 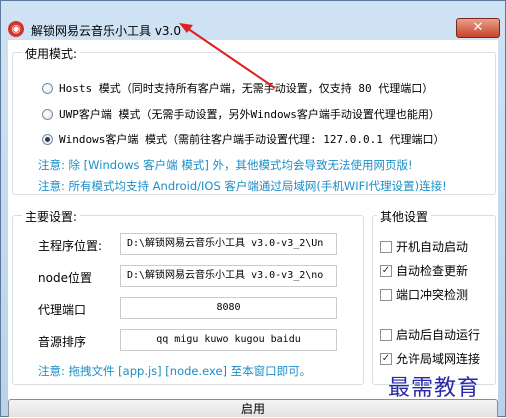 I want to click on annotation-arrow-icon, so click(x=227, y=56).